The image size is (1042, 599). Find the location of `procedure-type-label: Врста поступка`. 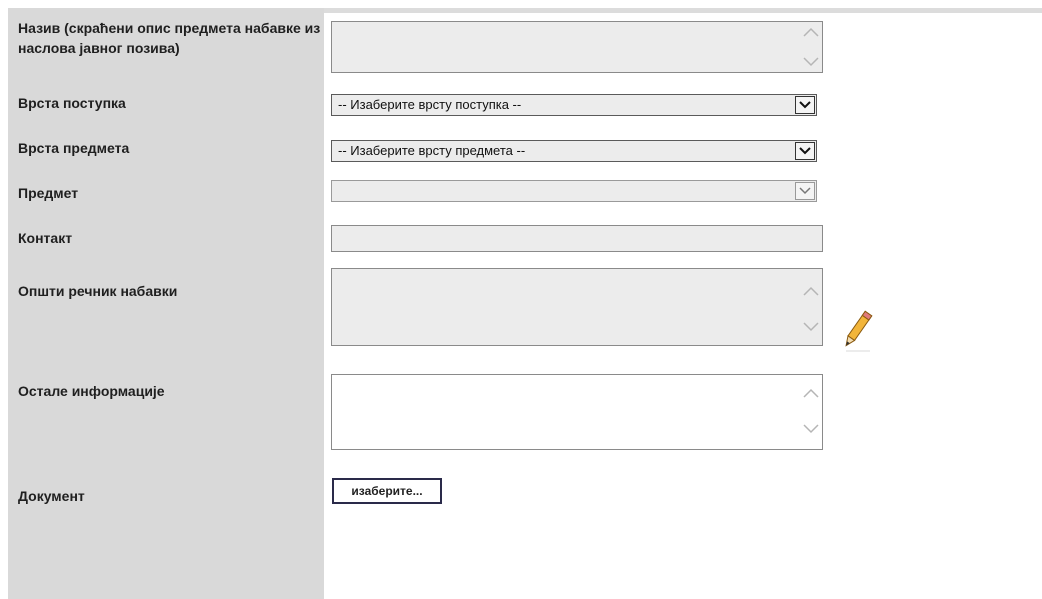

procedure-type-label: Врста поступка is located at coordinates (72, 103).